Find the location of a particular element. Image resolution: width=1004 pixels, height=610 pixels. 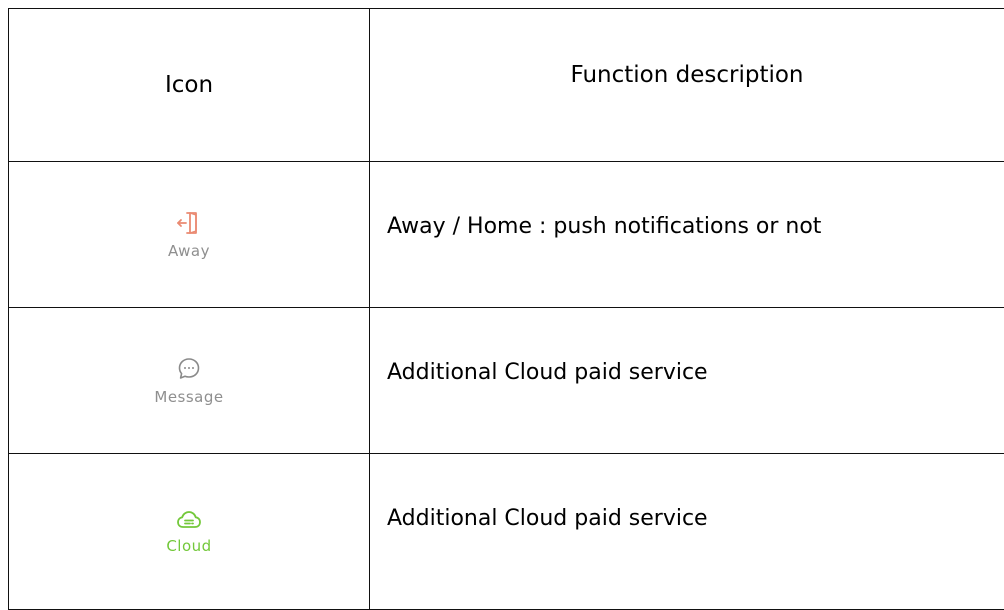

icon-label: Away is located at coordinates (189, 250).